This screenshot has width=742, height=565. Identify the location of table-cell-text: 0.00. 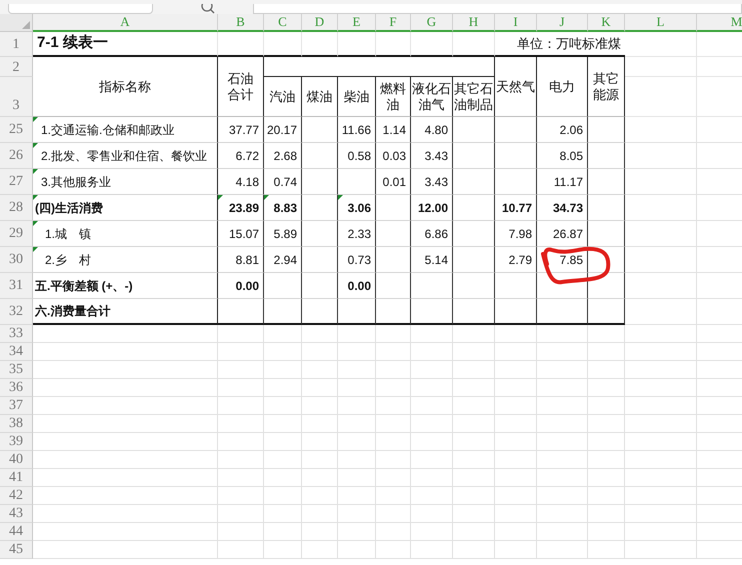
(247, 286).